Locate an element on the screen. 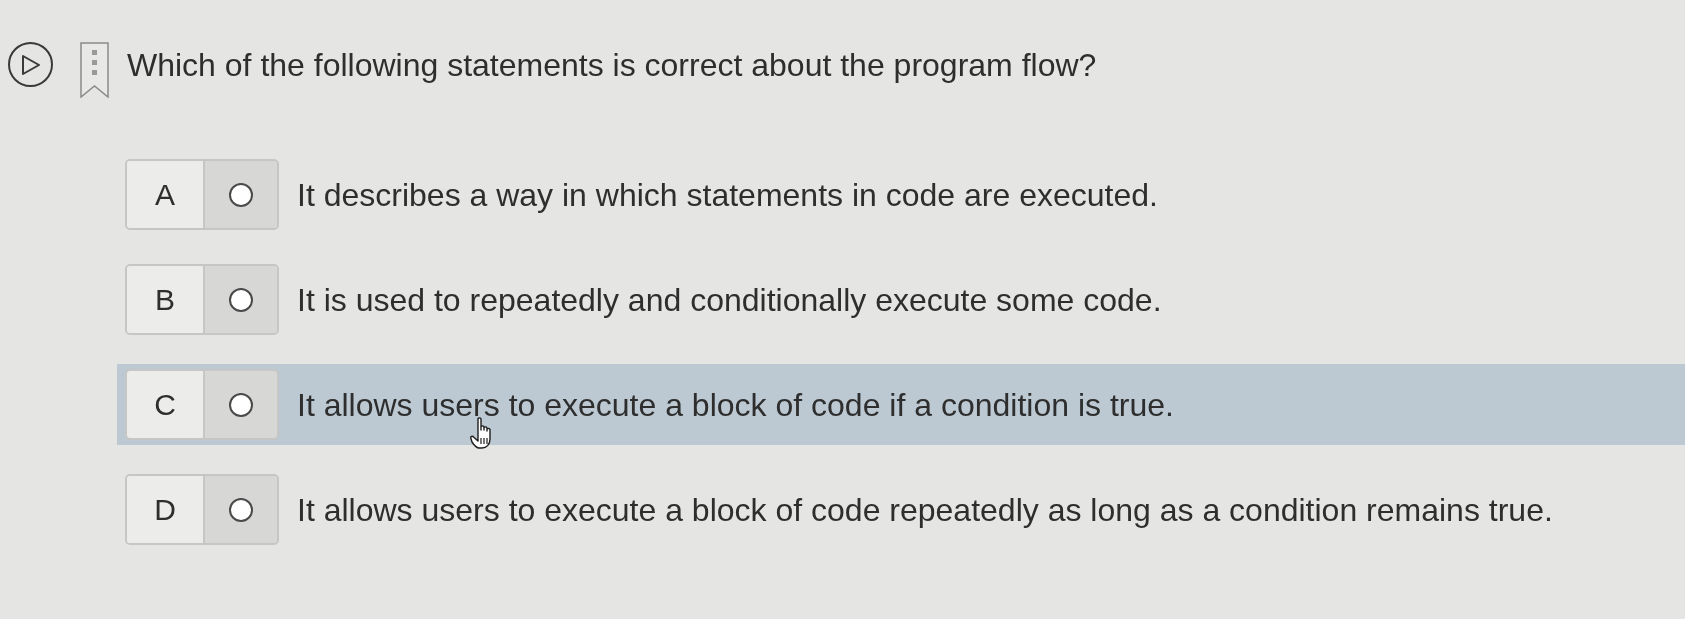 The height and width of the screenshot is (619, 1685). option-letter: C is located at coordinates (166, 404).